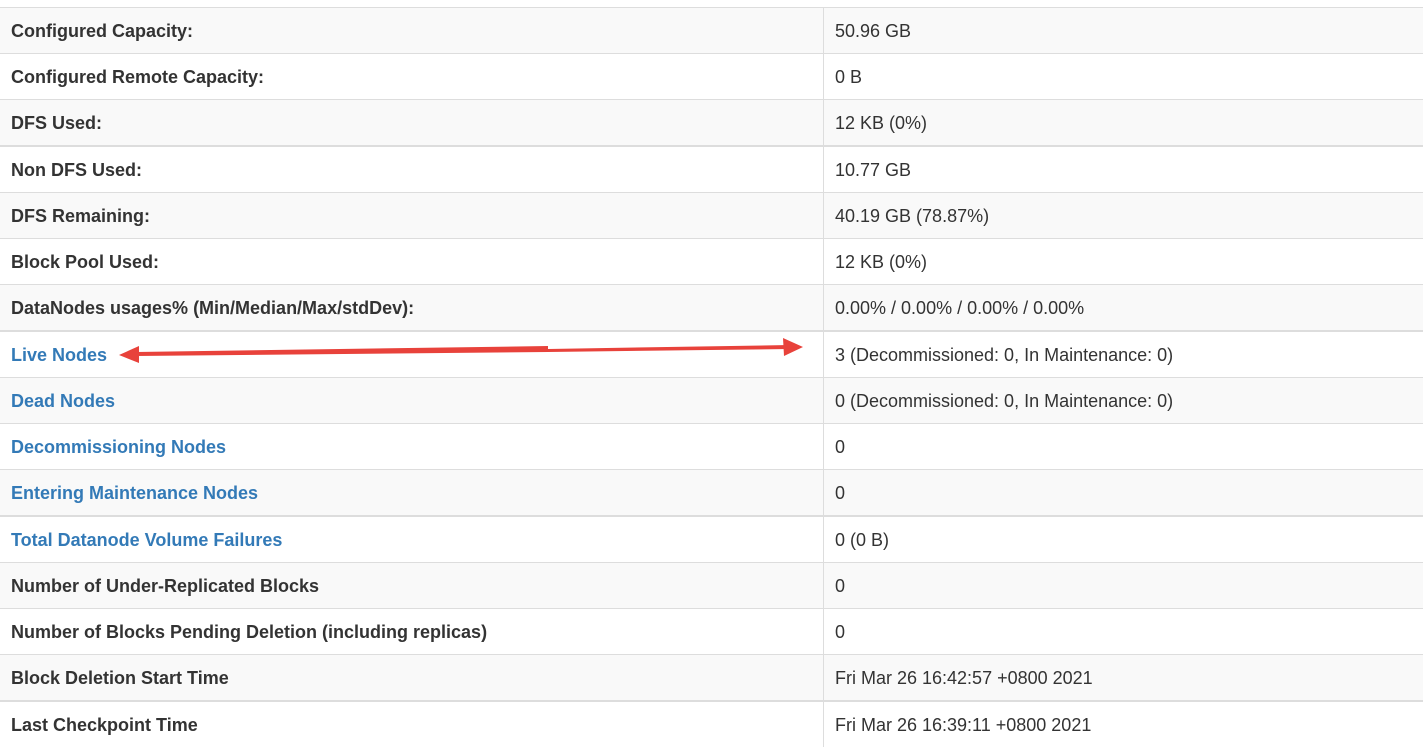  I want to click on row-value: 50.96 GB, so click(1123, 30).